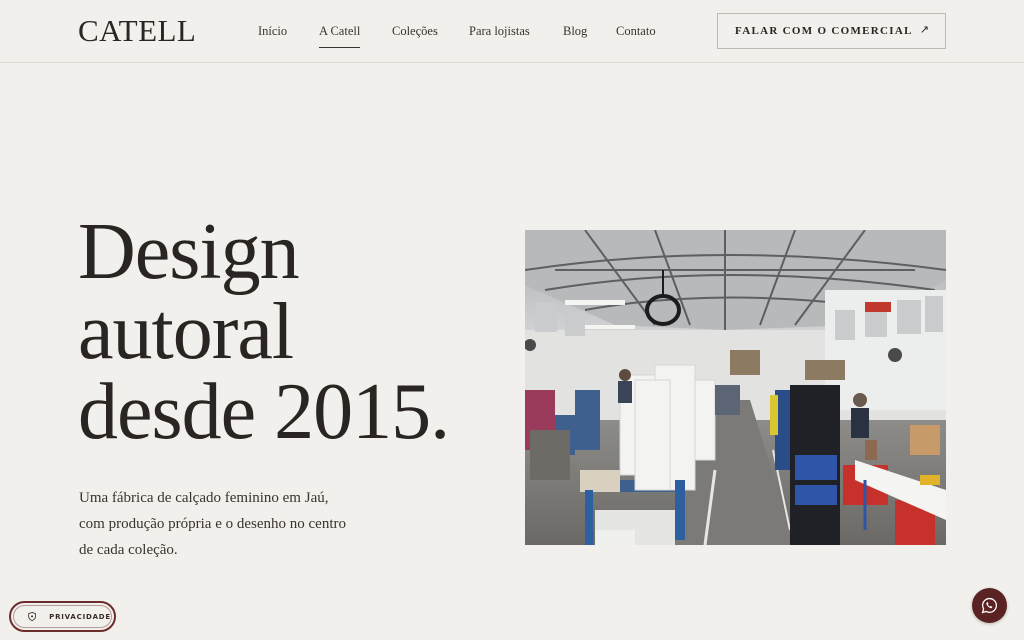 The height and width of the screenshot is (640, 1024). What do you see at coordinates (80, 616) in the screenshot?
I see `privacy-label: PRIVACIDADE` at bounding box center [80, 616].